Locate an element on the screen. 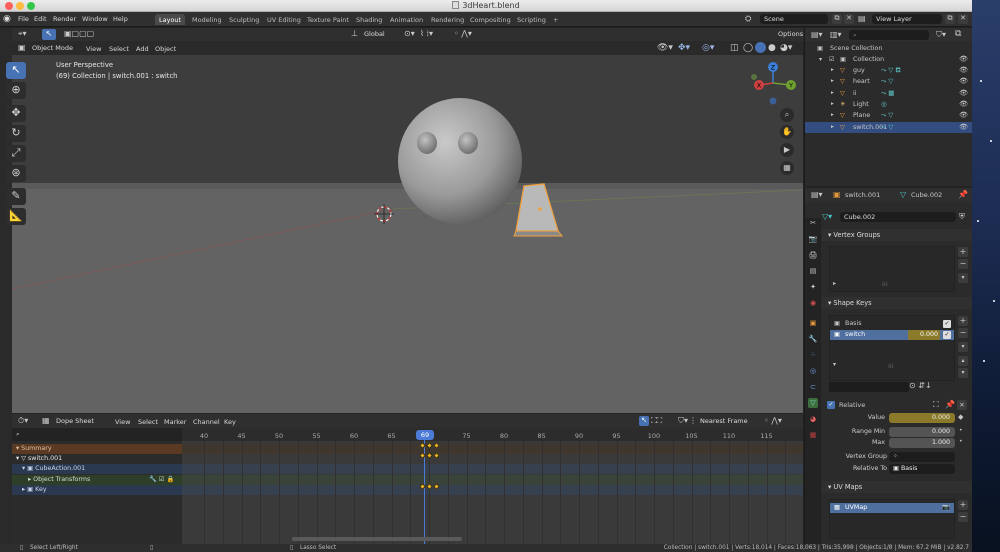 This screenshot has height=552, width=1000. mesh-browse-icon: ▽▾ is located at coordinates (827, 216).